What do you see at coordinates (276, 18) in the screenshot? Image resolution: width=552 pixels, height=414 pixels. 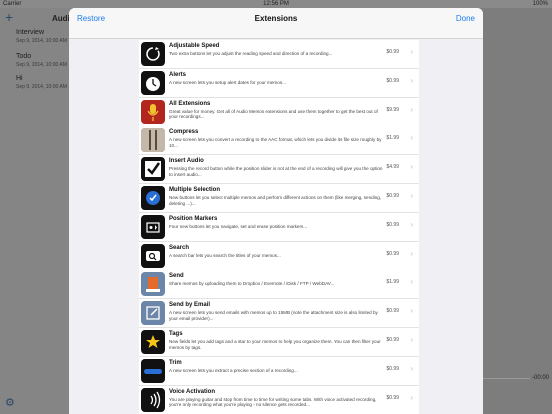 I see `page-title: Extensions` at bounding box center [276, 18].